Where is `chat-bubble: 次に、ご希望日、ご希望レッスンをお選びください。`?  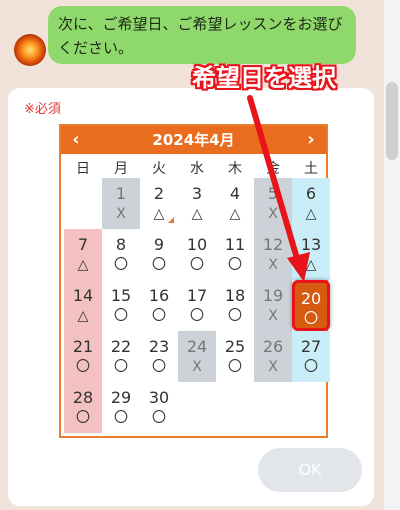
chat-bubble: 次に、ご希望日、ご希望レッスンをお選びください。 is located at coordinates (202, 35).